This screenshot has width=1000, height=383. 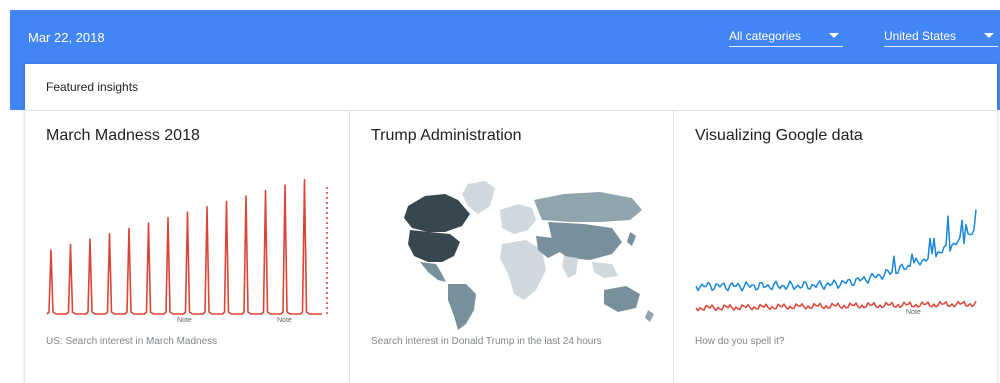 I want to click on world-map, so click(x=529, y=255).